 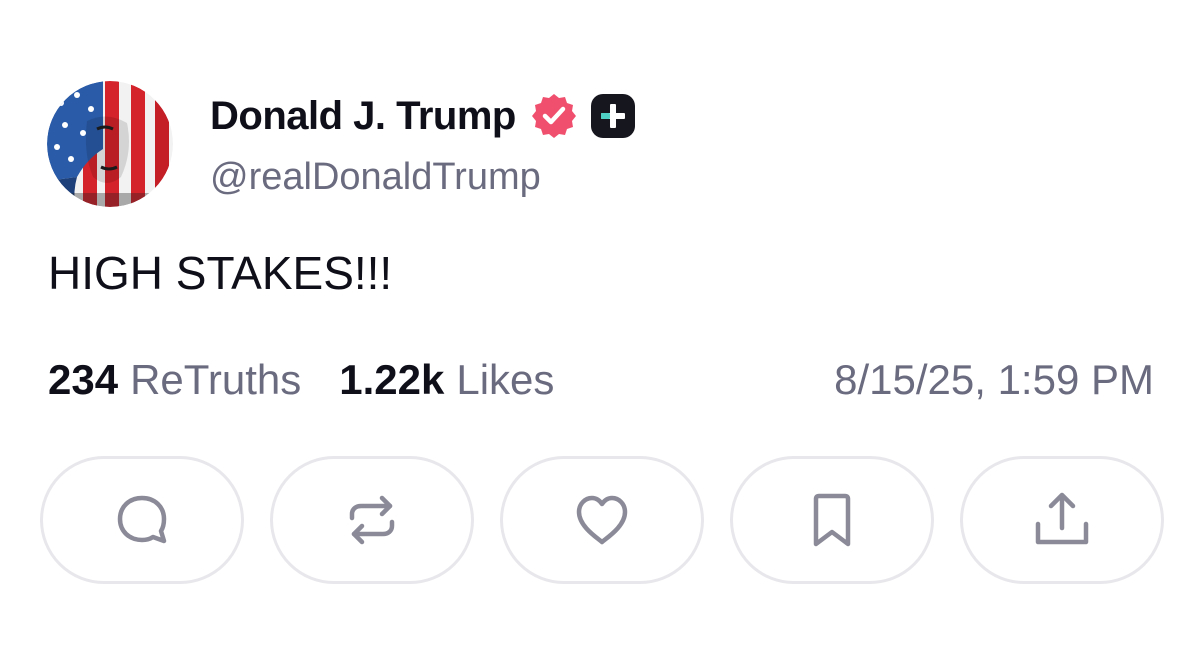 I want to click on avatar, so click(x=110, y=144).